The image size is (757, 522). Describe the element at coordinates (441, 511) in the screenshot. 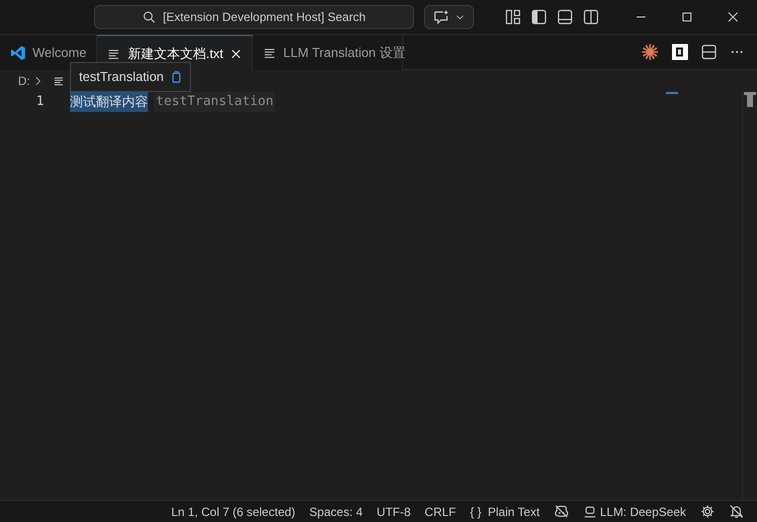

I see `status-item: CRLF` at that location.